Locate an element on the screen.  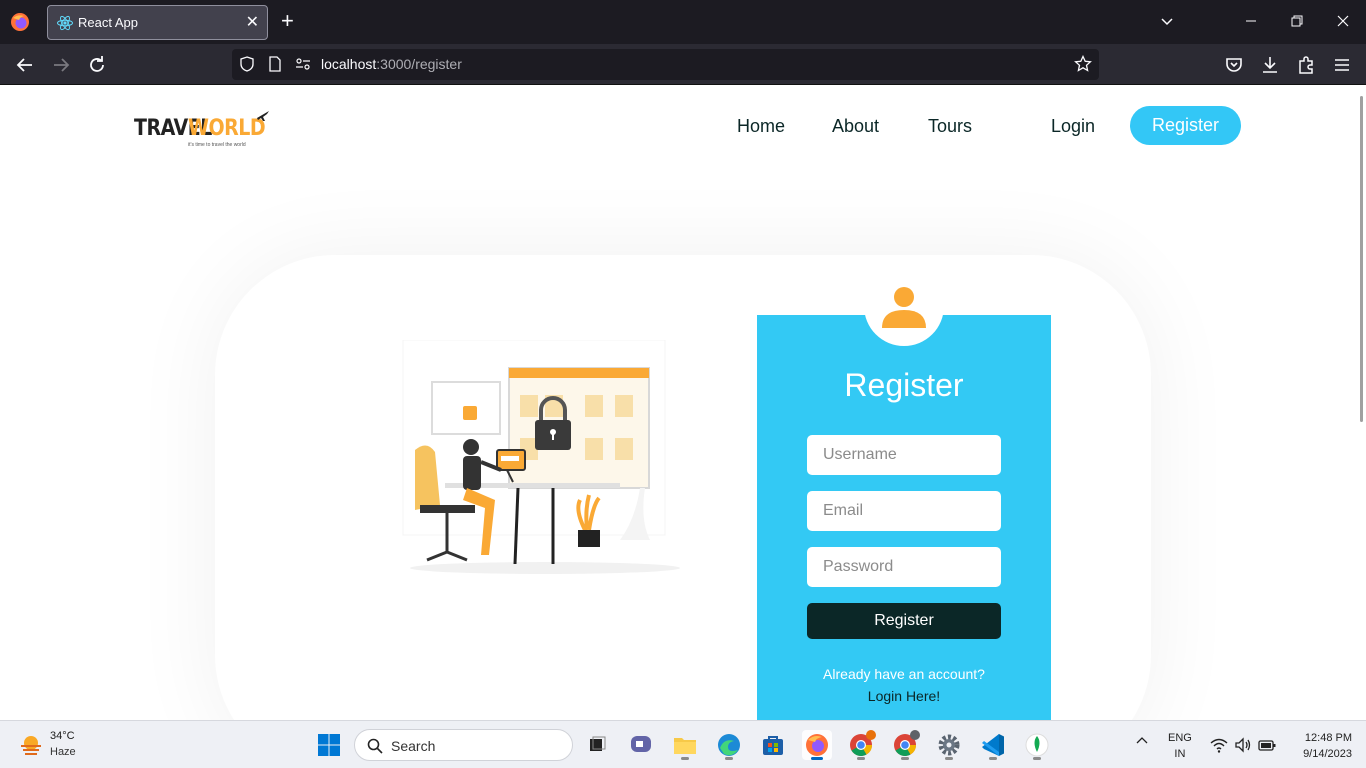
language-indicator: ENG IN is located at coordinates (1180, 746).